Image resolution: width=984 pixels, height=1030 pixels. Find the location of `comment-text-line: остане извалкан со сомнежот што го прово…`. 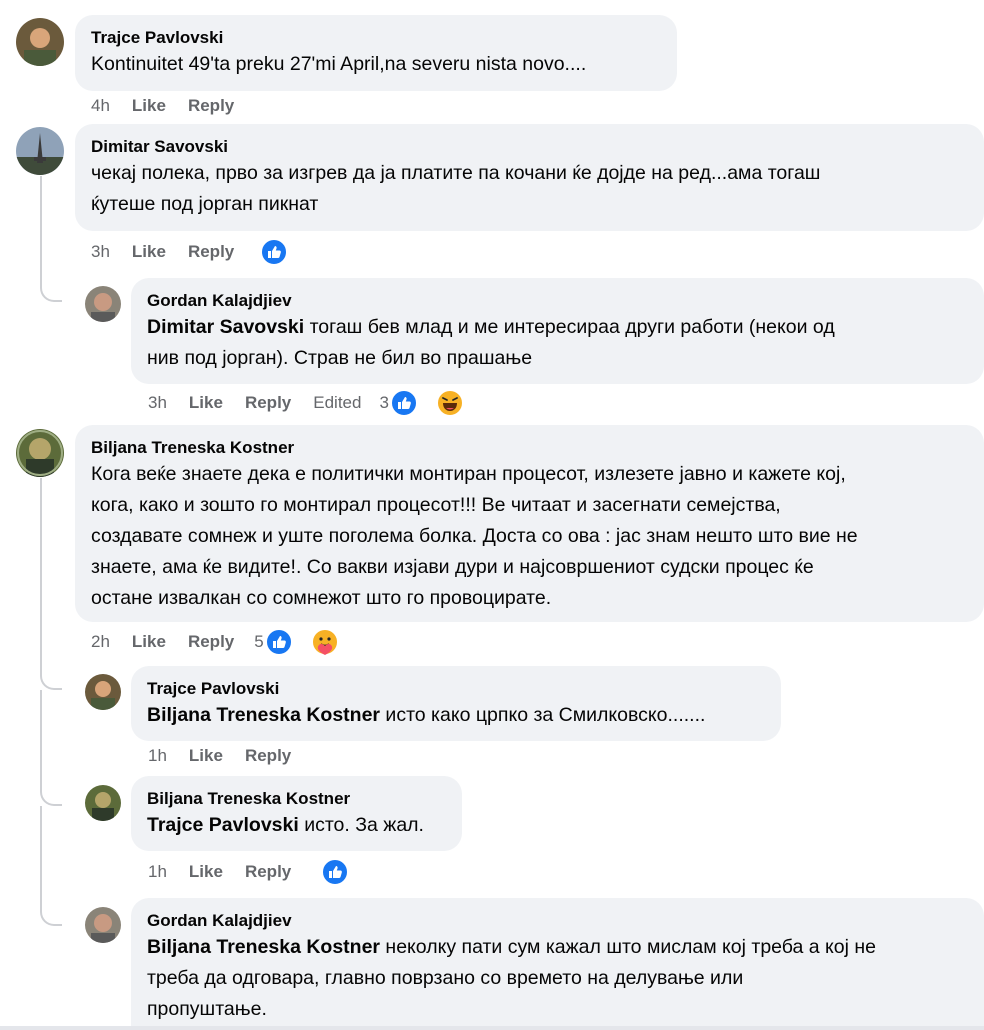

comment-text-line: остане извалкан со сомнежот што го прово… is located at coordinates (321, 598).